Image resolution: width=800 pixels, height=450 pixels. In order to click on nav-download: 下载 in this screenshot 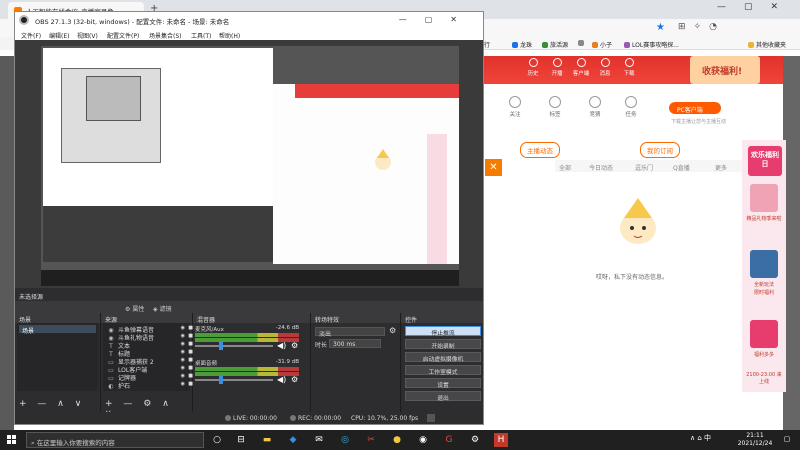, I will do `click(629, 67)`.